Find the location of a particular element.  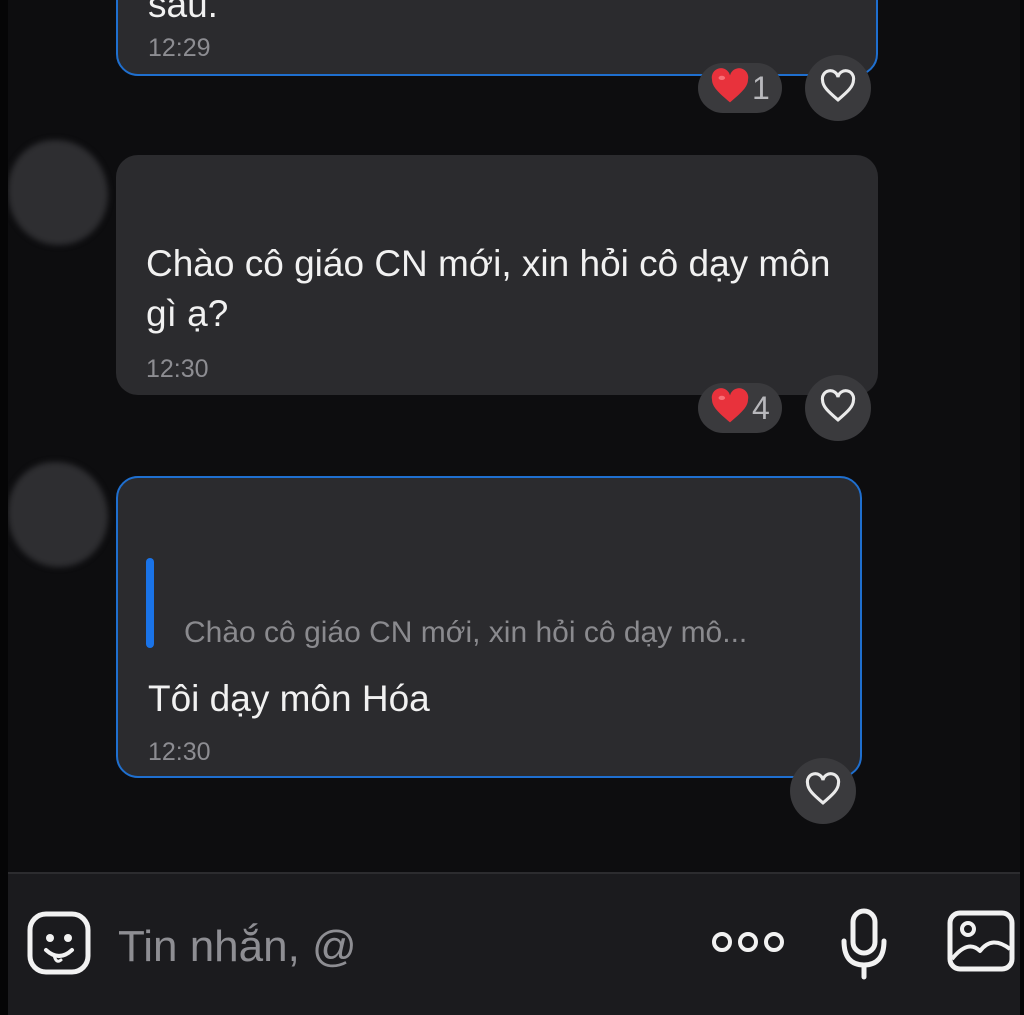

message-timestamp: 12:29 is located at coordinates (179, 48).